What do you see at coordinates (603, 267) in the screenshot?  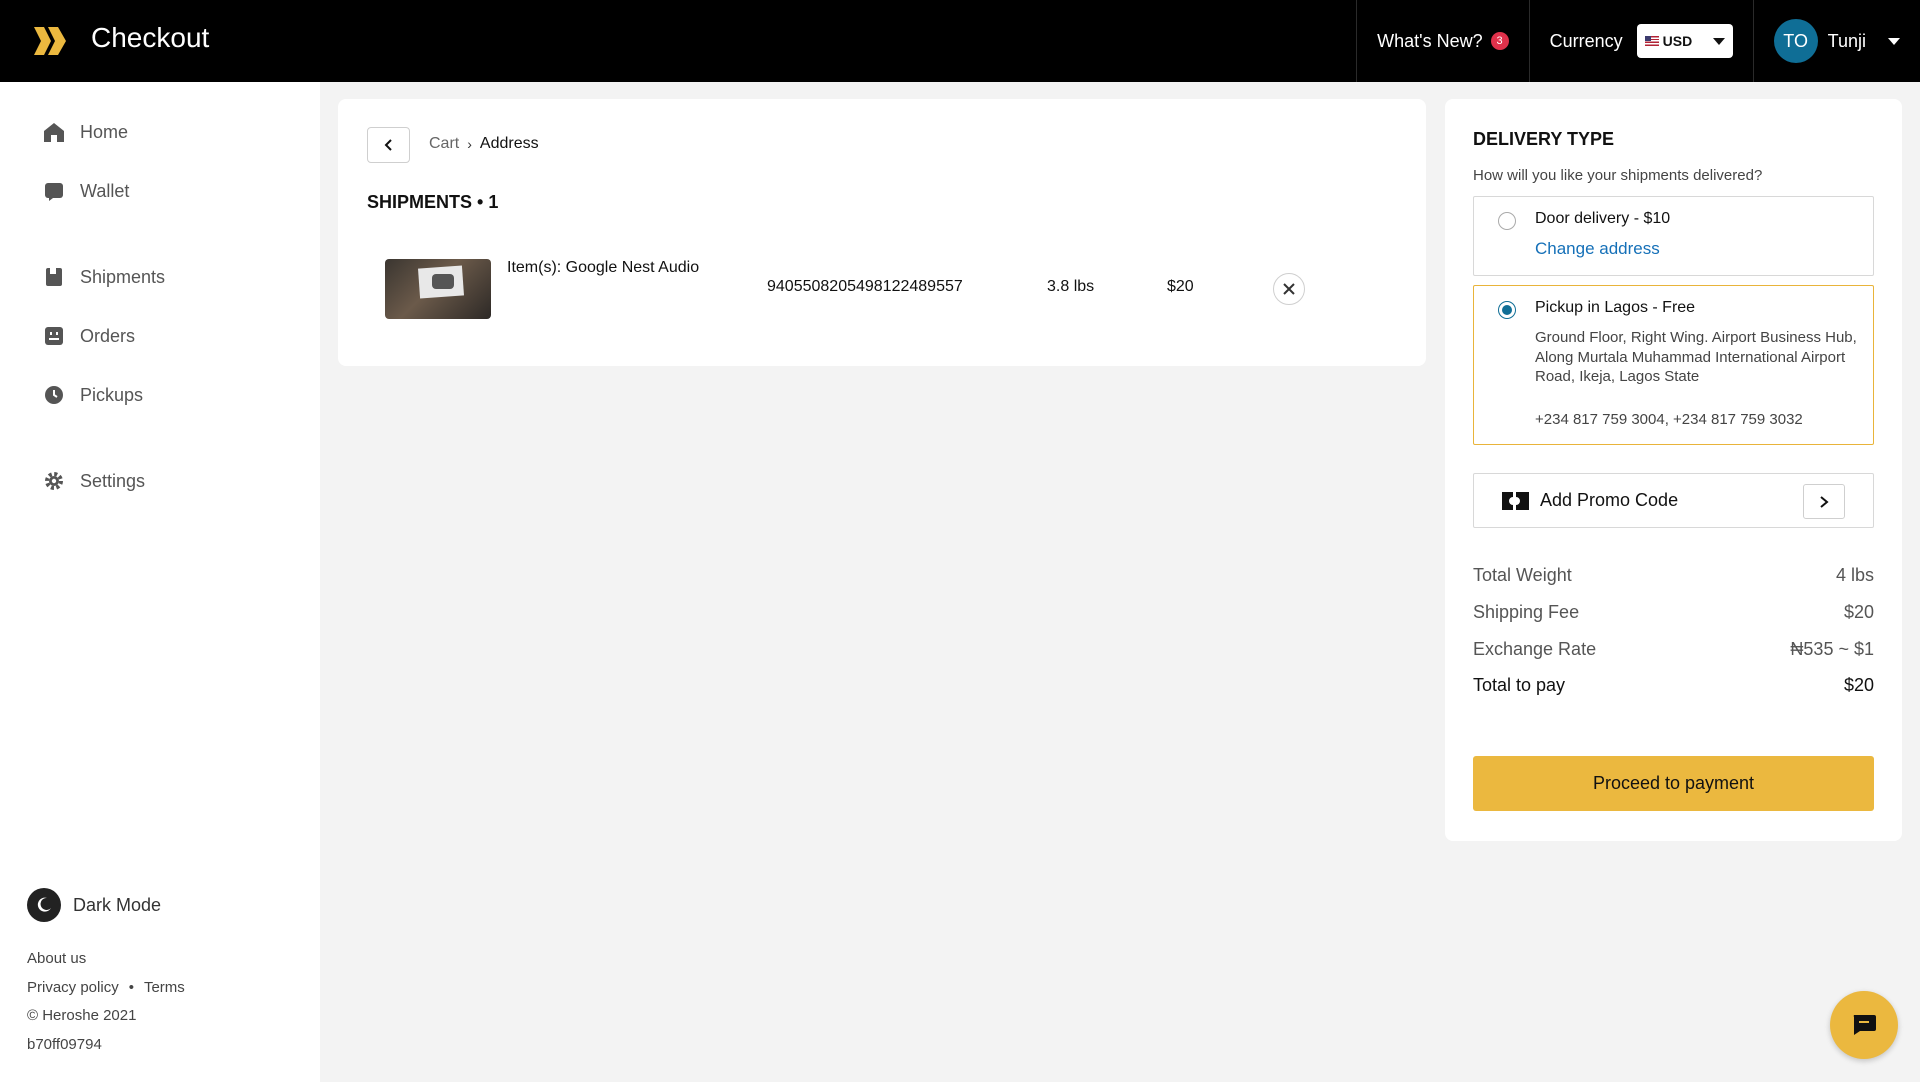 I see `item-name: Item(s): Google Nest Audio` at bounding box center [603, 267].